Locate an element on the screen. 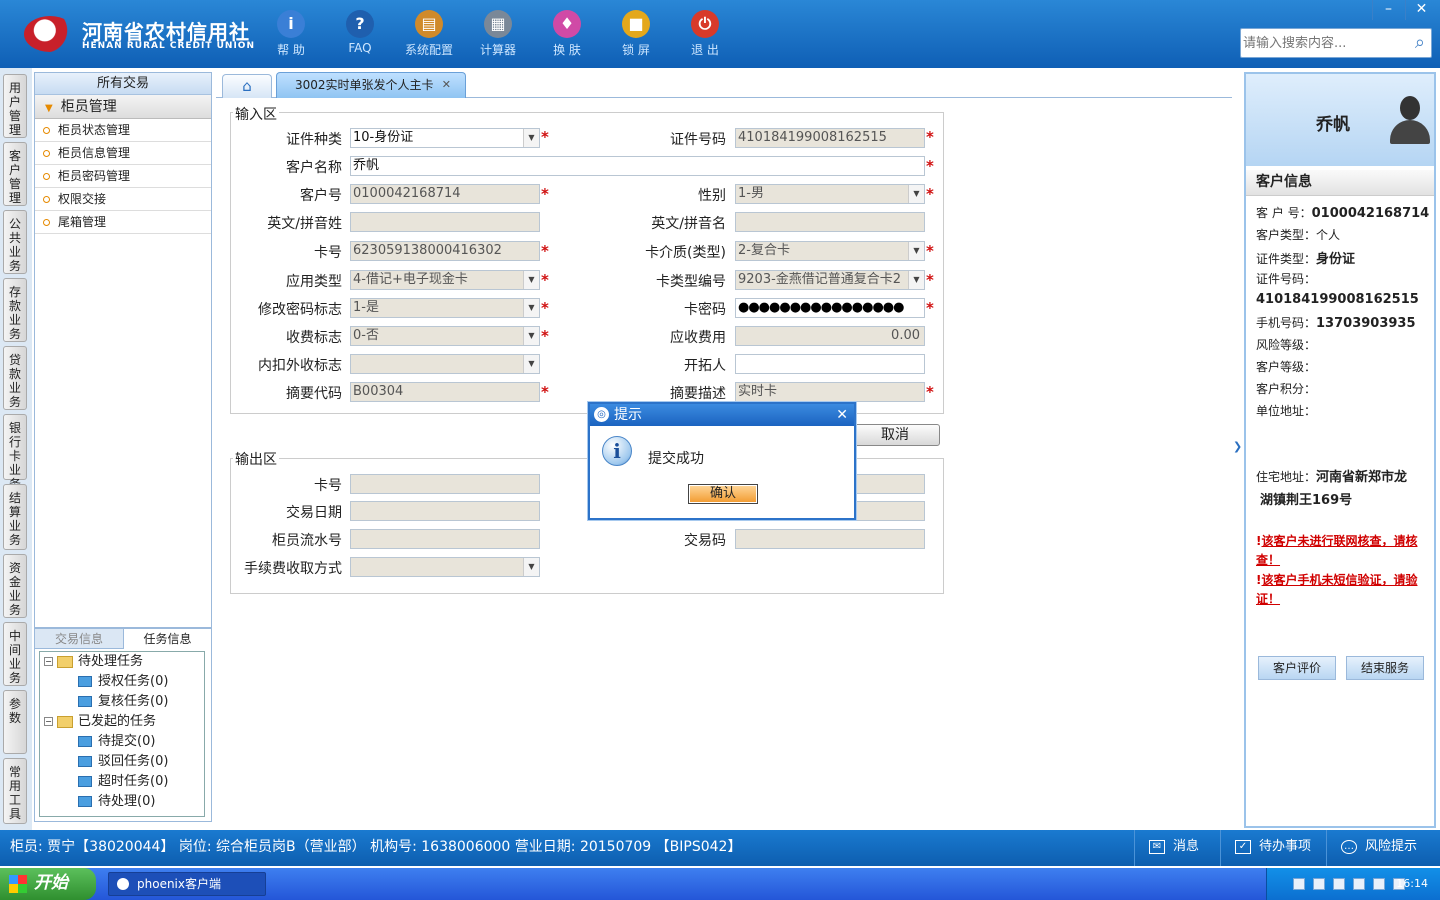  out-txn-date-field is located at coordinates (445, 511).